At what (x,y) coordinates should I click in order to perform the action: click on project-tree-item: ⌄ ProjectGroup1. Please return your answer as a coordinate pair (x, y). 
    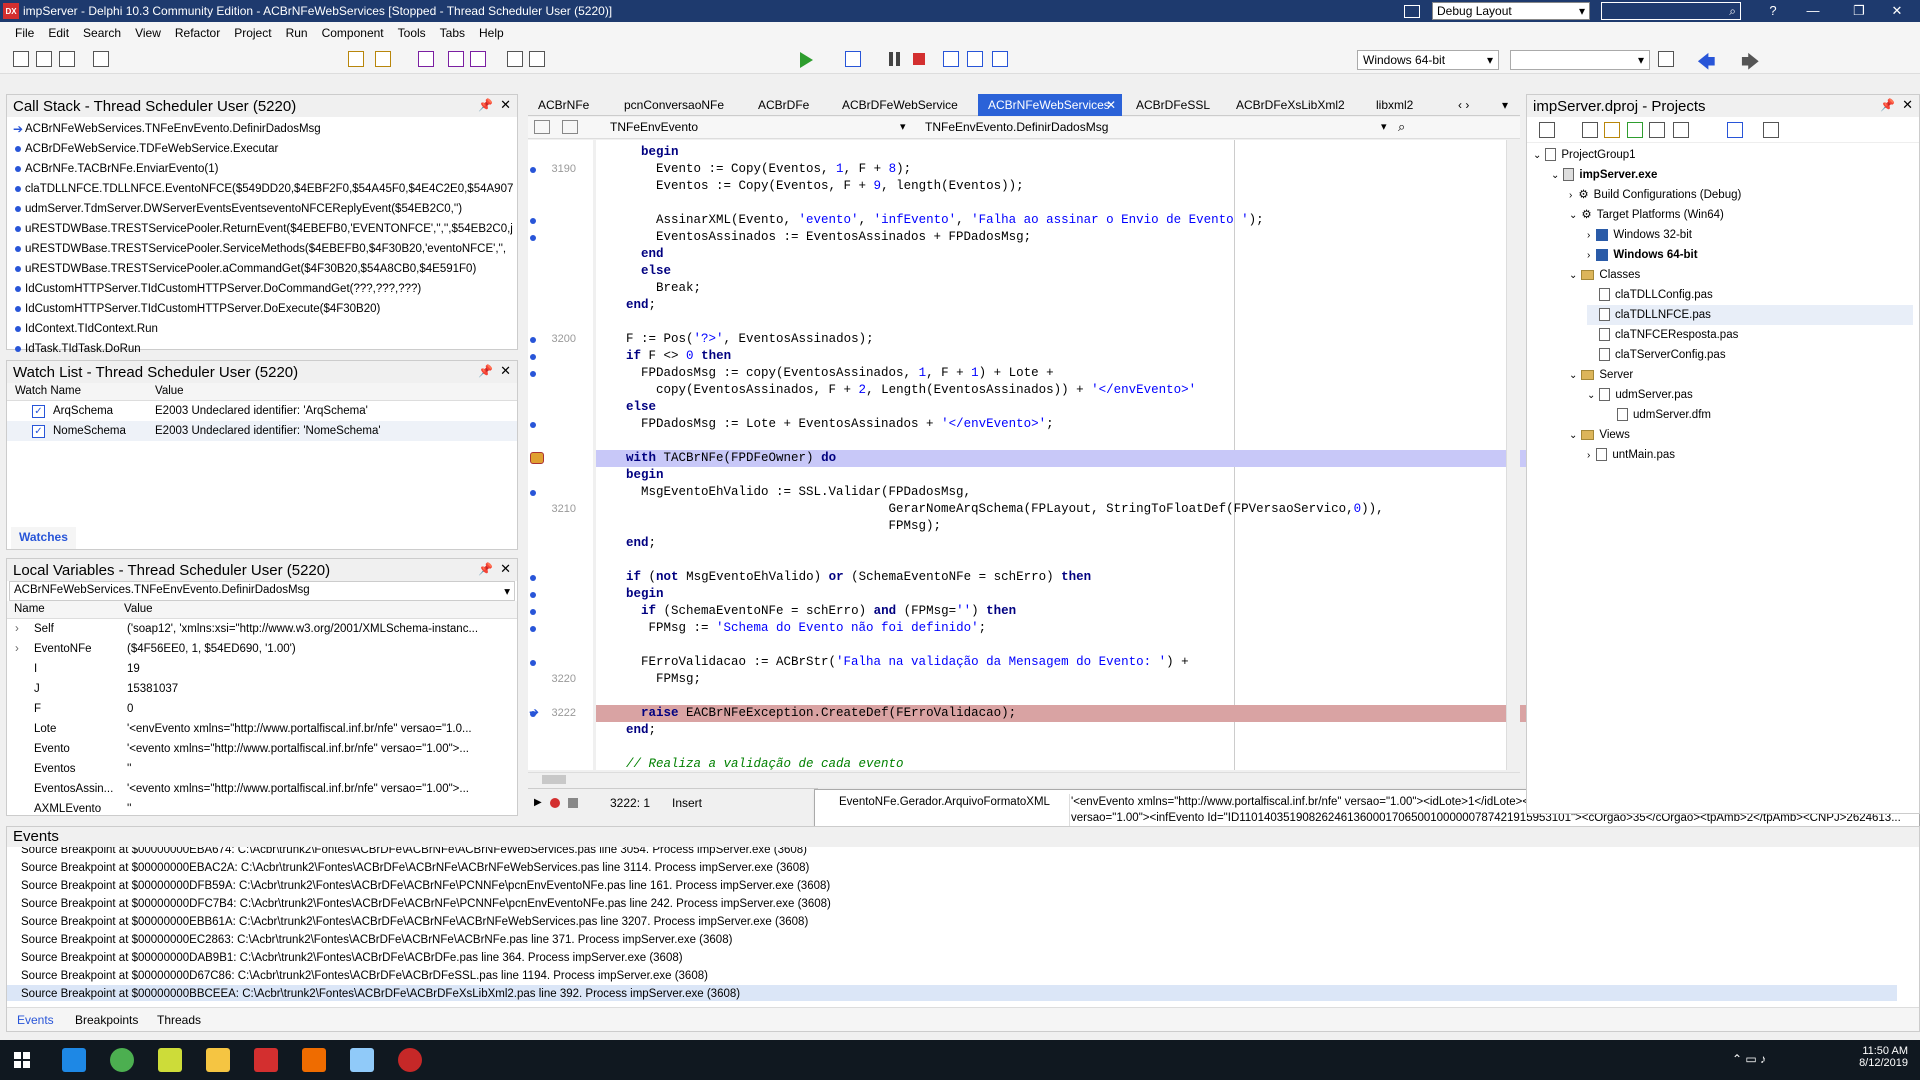
    Looking at the image, I should click on (1584, 155).